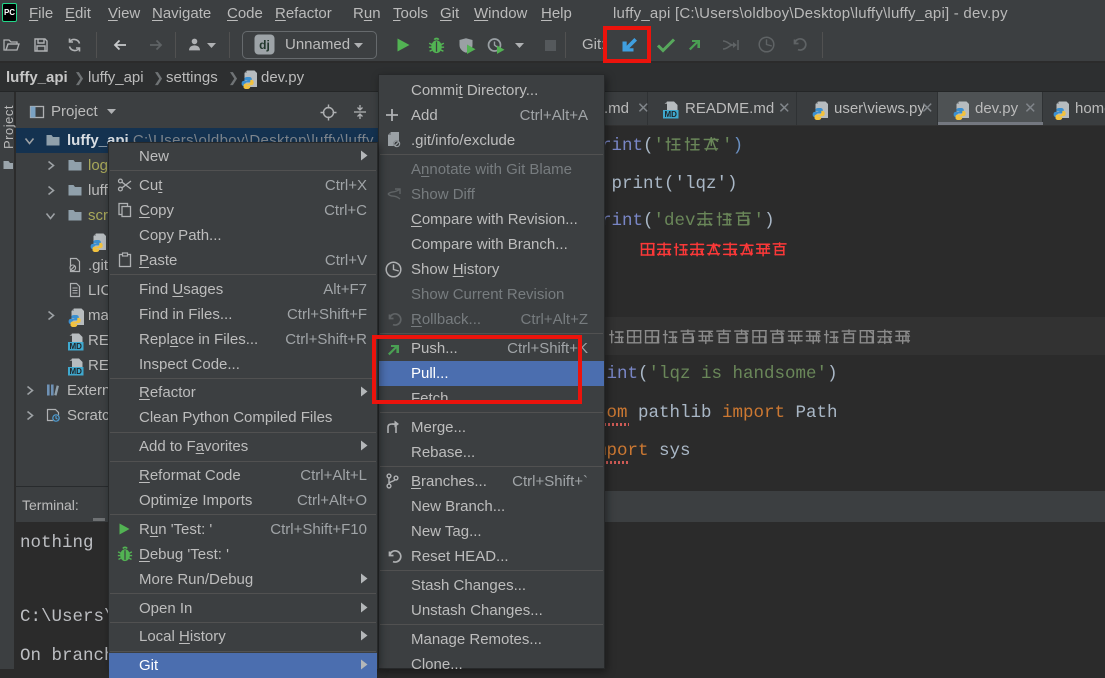 This screenshot has width=1105, height=678. What do you see at coordinates (264, 45) in the screenshot?
I see `svg-text: dj` at bounding box center [264, 45].